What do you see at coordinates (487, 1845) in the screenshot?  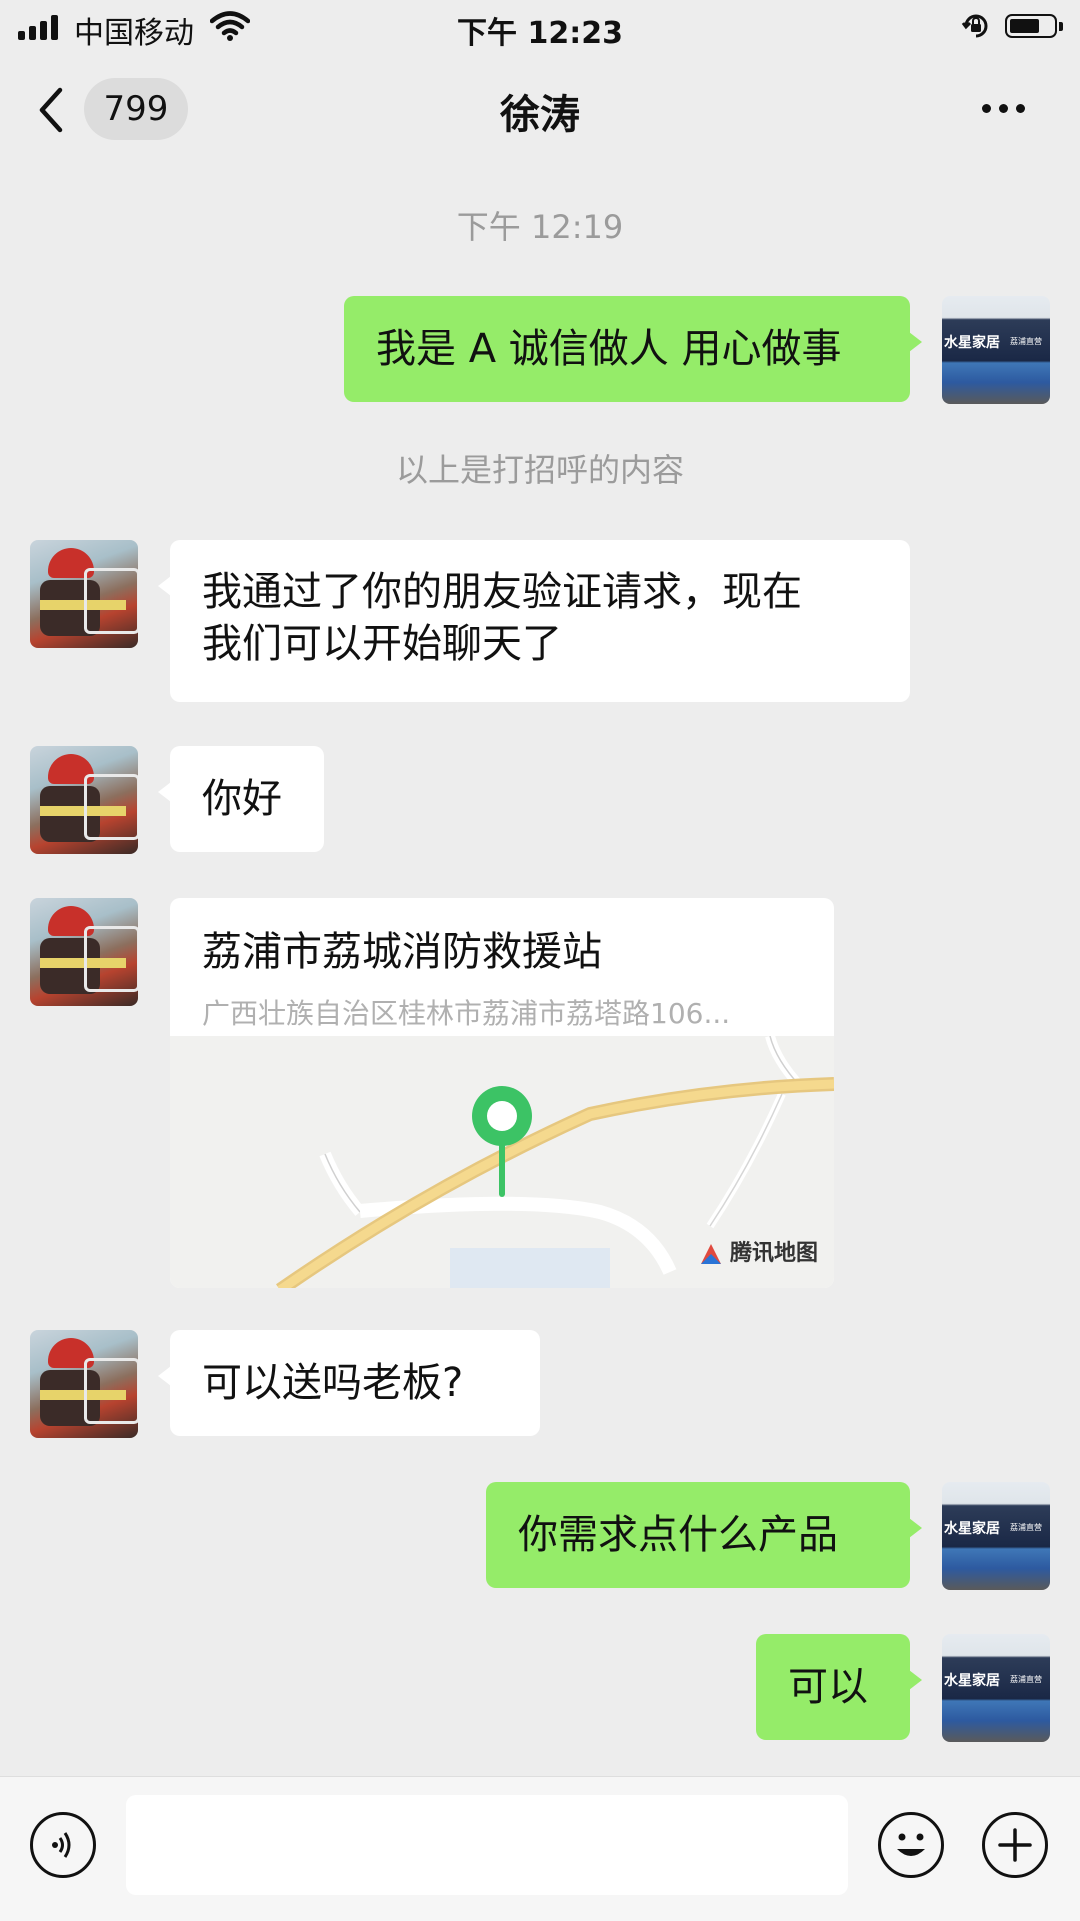 I see `message-input` at bounding box center [487, 1845].